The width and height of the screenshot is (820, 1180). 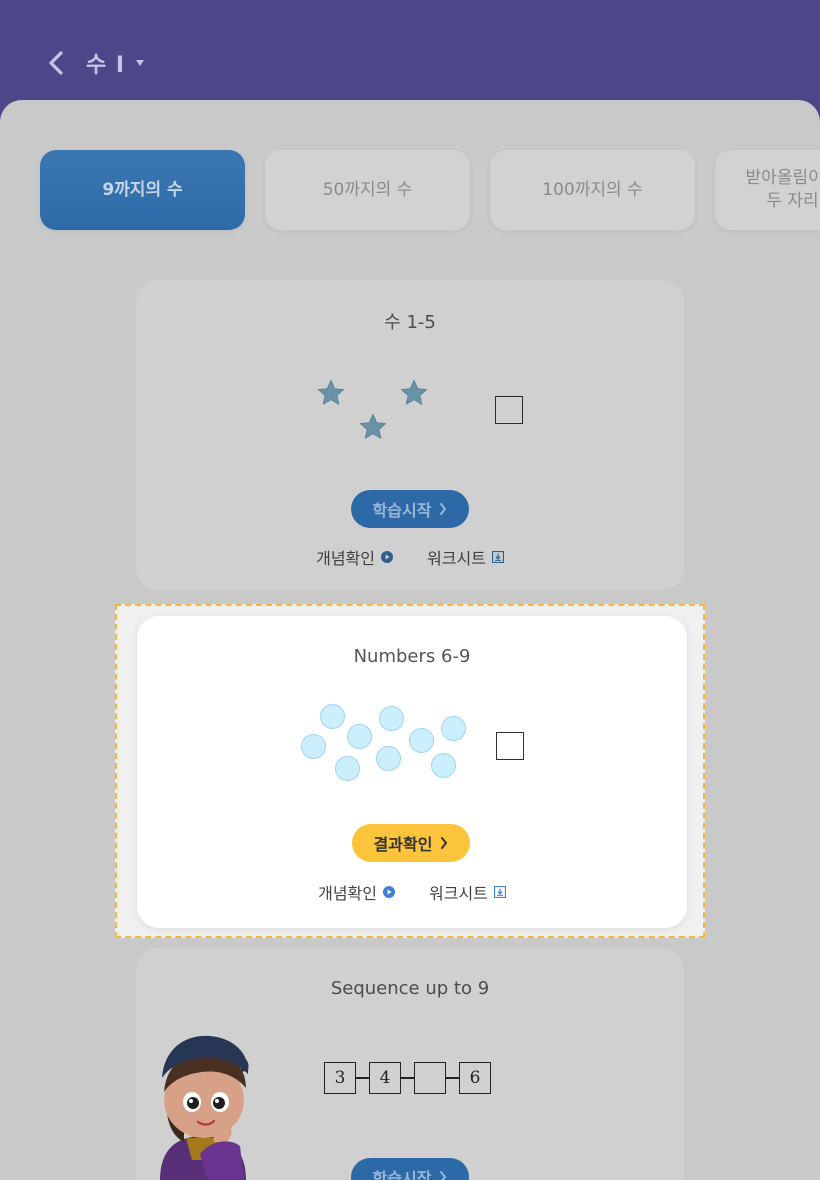 What do you see at coordinates (140, 63) in the screenshot?
I see `caret-down-icon` at bounding box center [140, 63].